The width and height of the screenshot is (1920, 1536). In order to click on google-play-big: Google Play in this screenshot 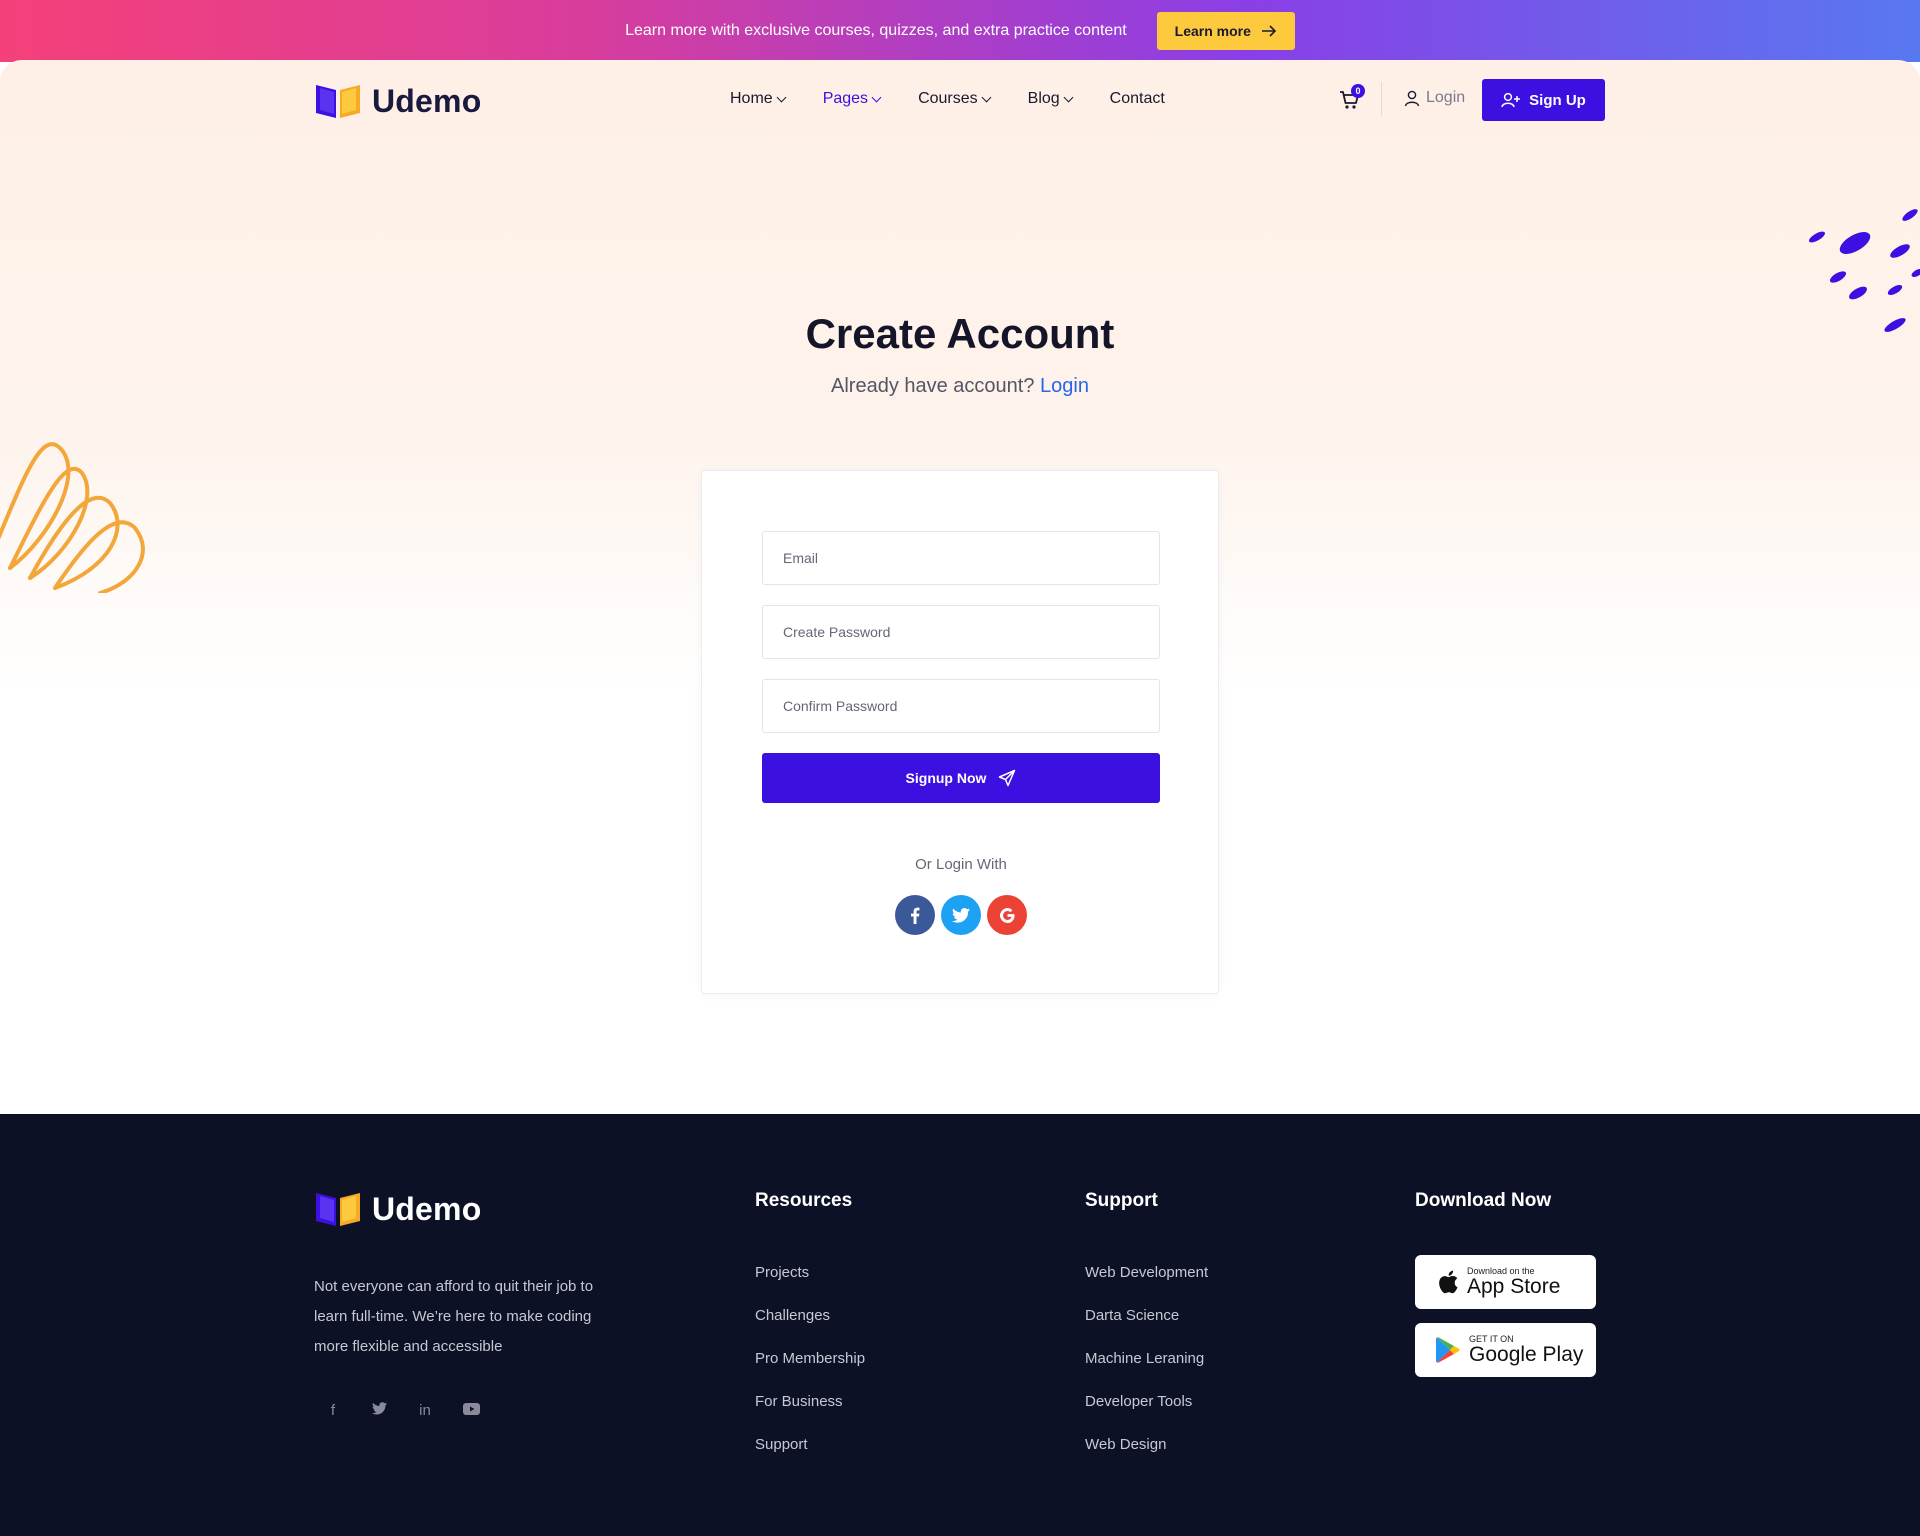, I will do `click(1526, 1354)`.